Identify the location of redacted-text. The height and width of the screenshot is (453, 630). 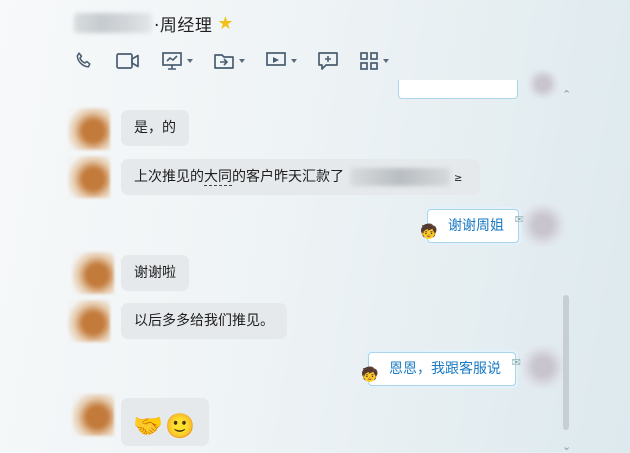
(400, 177).